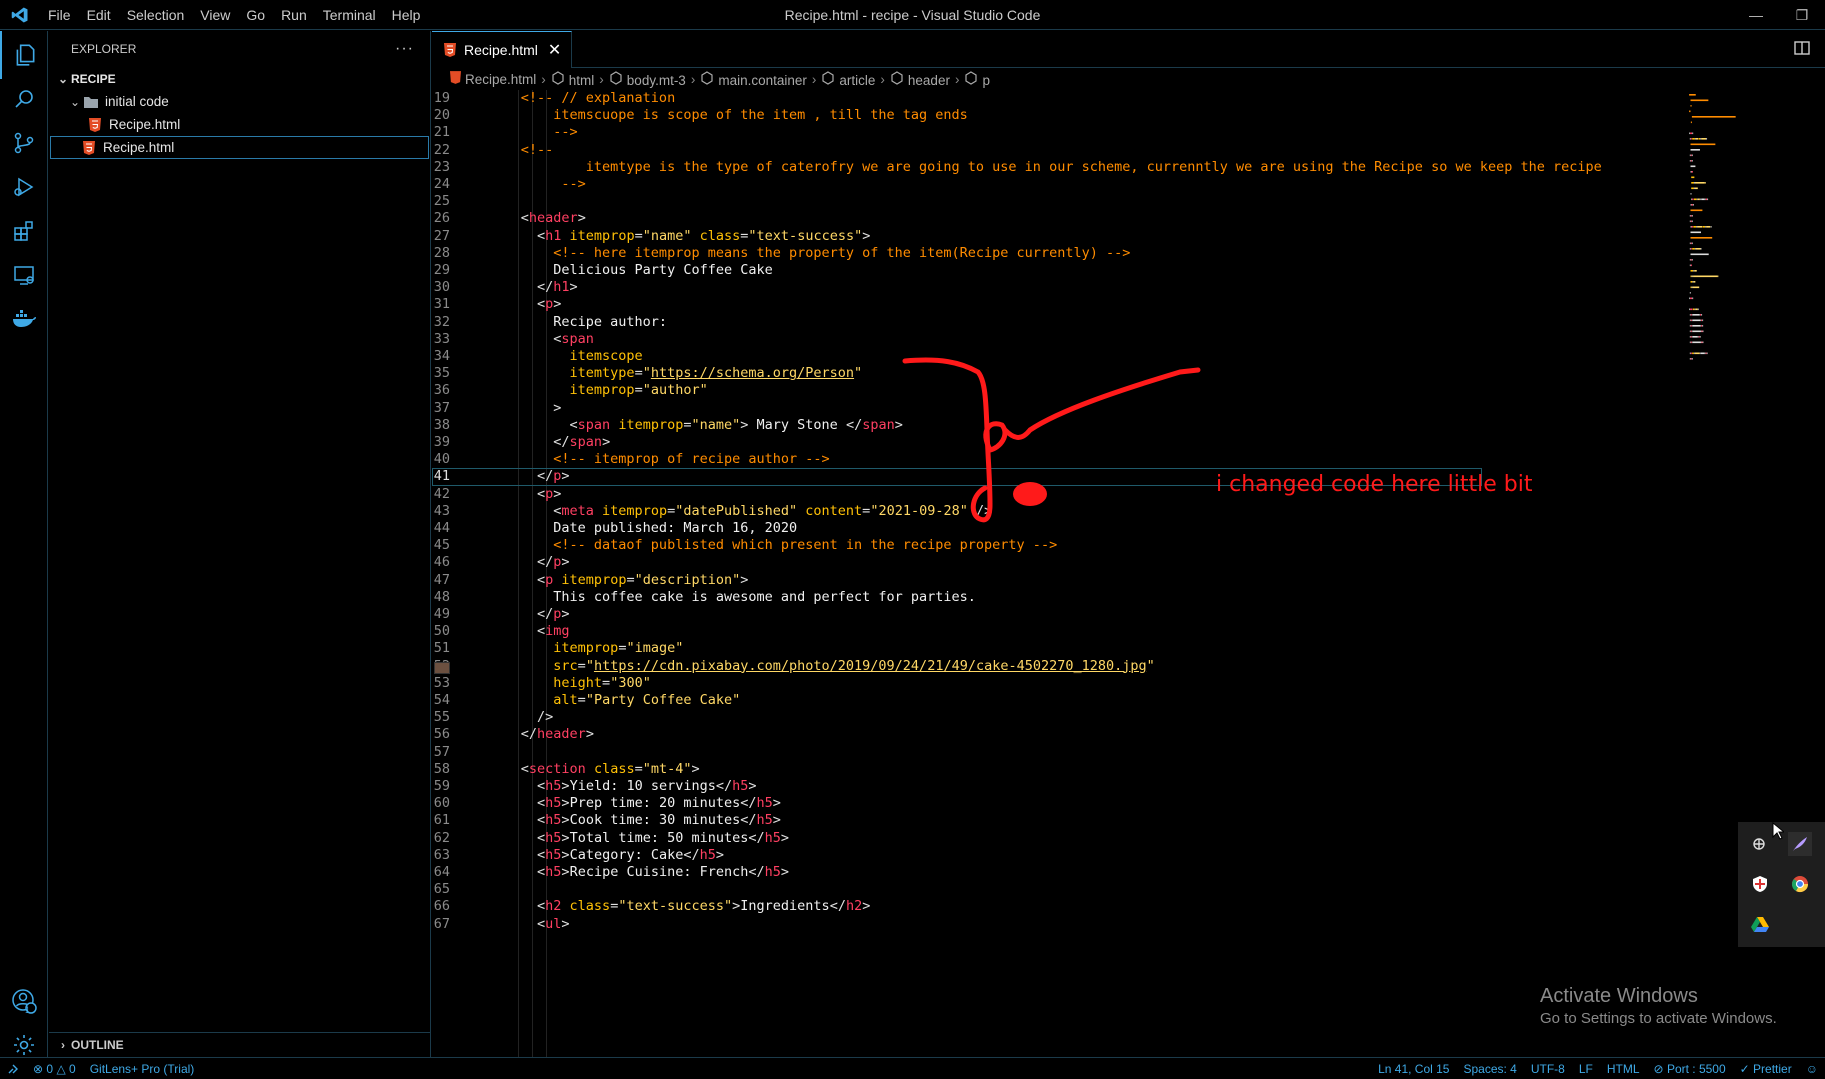  Describe the element at coordinates (1128, 373) in the screenshot. I see `code-line: 35 itemtype="https://schema.org/Person"` at that location.